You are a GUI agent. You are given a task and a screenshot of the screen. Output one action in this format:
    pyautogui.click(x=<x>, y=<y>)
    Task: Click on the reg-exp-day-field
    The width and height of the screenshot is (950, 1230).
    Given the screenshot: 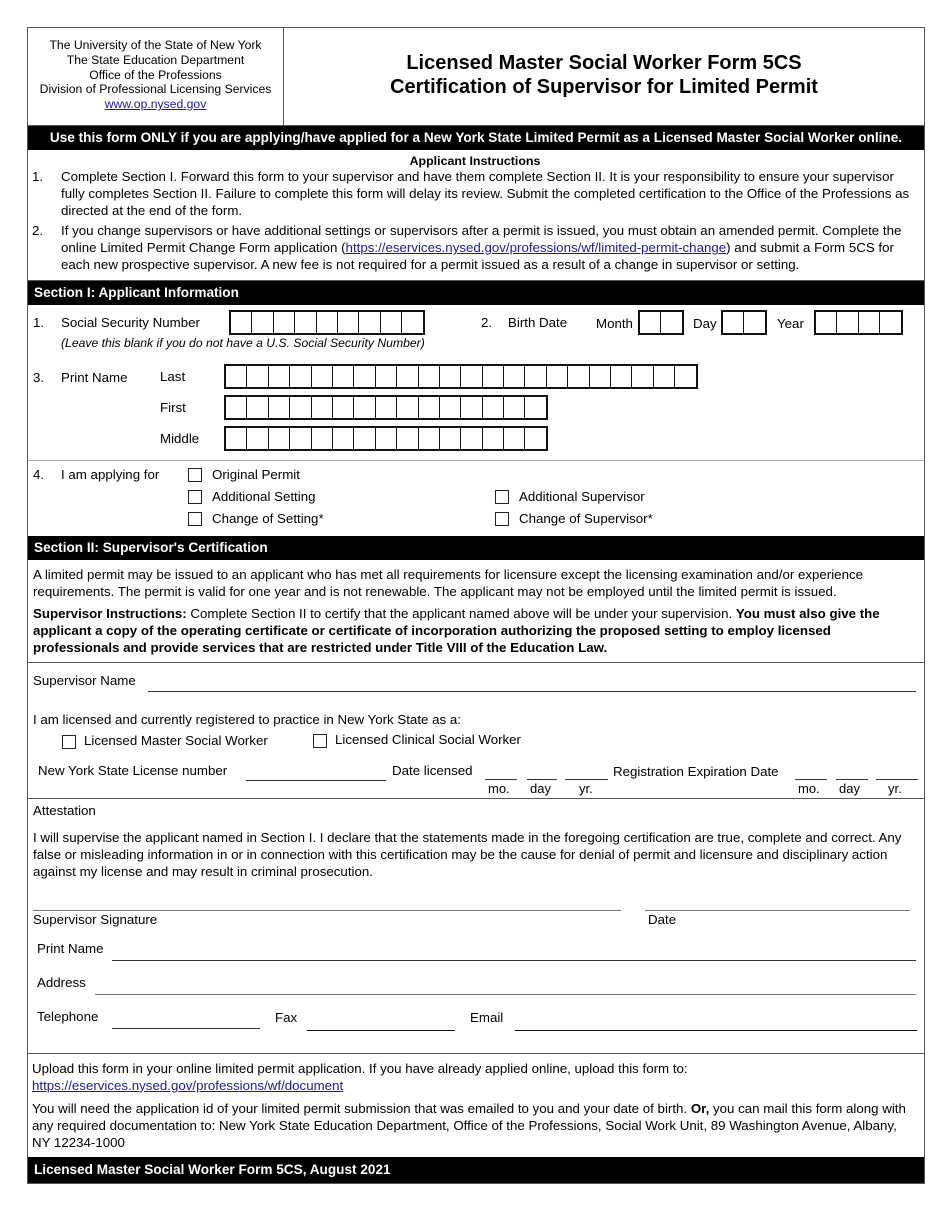 What is the action you would take?
    pyautogui.click(x=852, y=779)
    